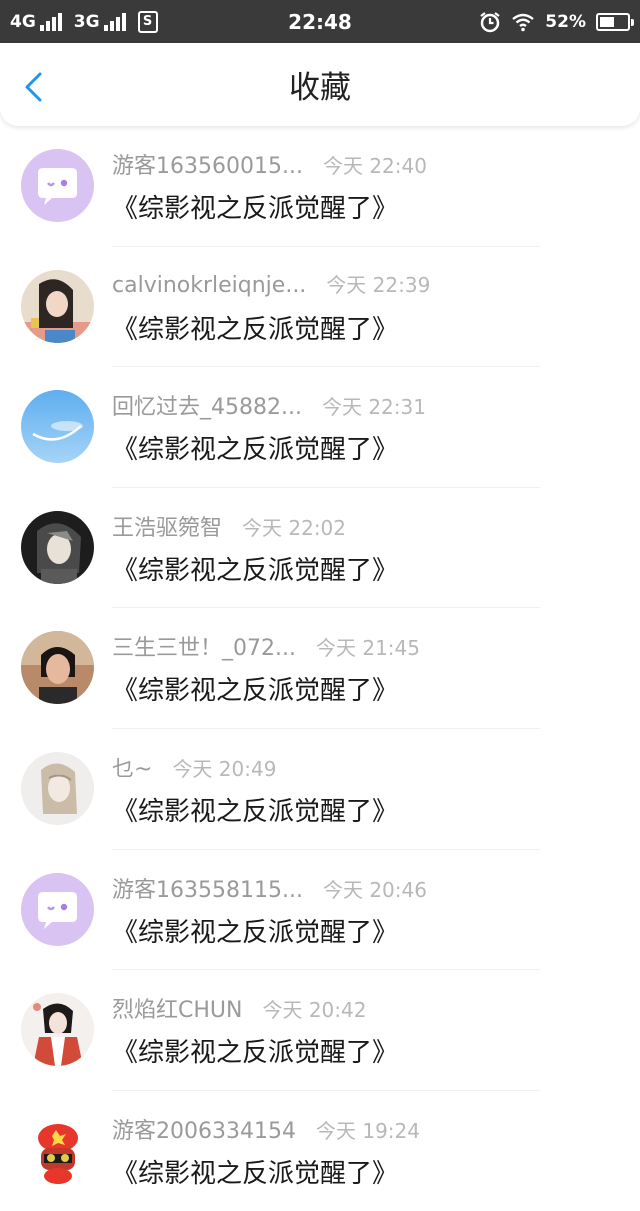 This screenshot has height=1211, width=640. What do you see at coordinates (320, 21) in the screenshot?
I see `status-bar: 4G 3G S 22:48 52%` at bounding box center [320, 21].